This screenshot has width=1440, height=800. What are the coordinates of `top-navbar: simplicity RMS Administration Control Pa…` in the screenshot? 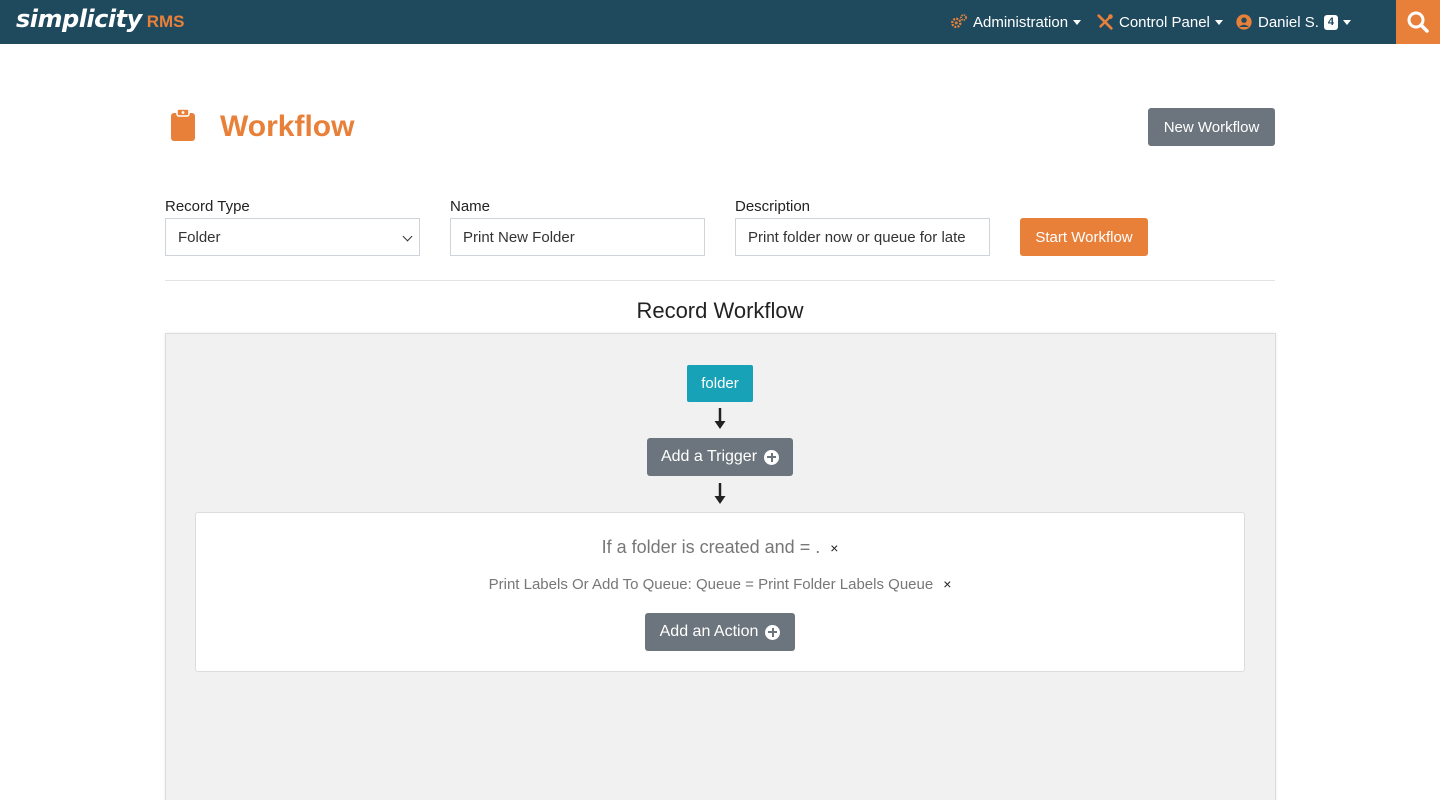 It's located at (720, 22).